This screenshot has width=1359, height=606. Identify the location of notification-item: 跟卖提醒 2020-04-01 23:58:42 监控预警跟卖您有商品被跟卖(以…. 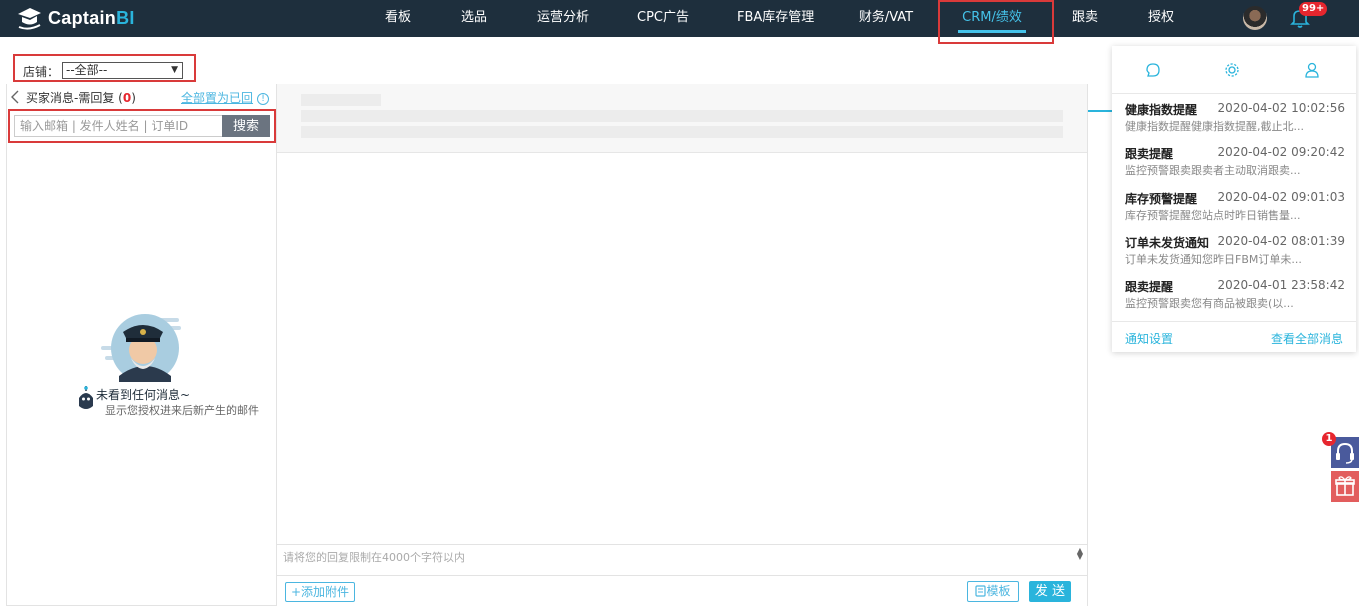
(1235, 298).